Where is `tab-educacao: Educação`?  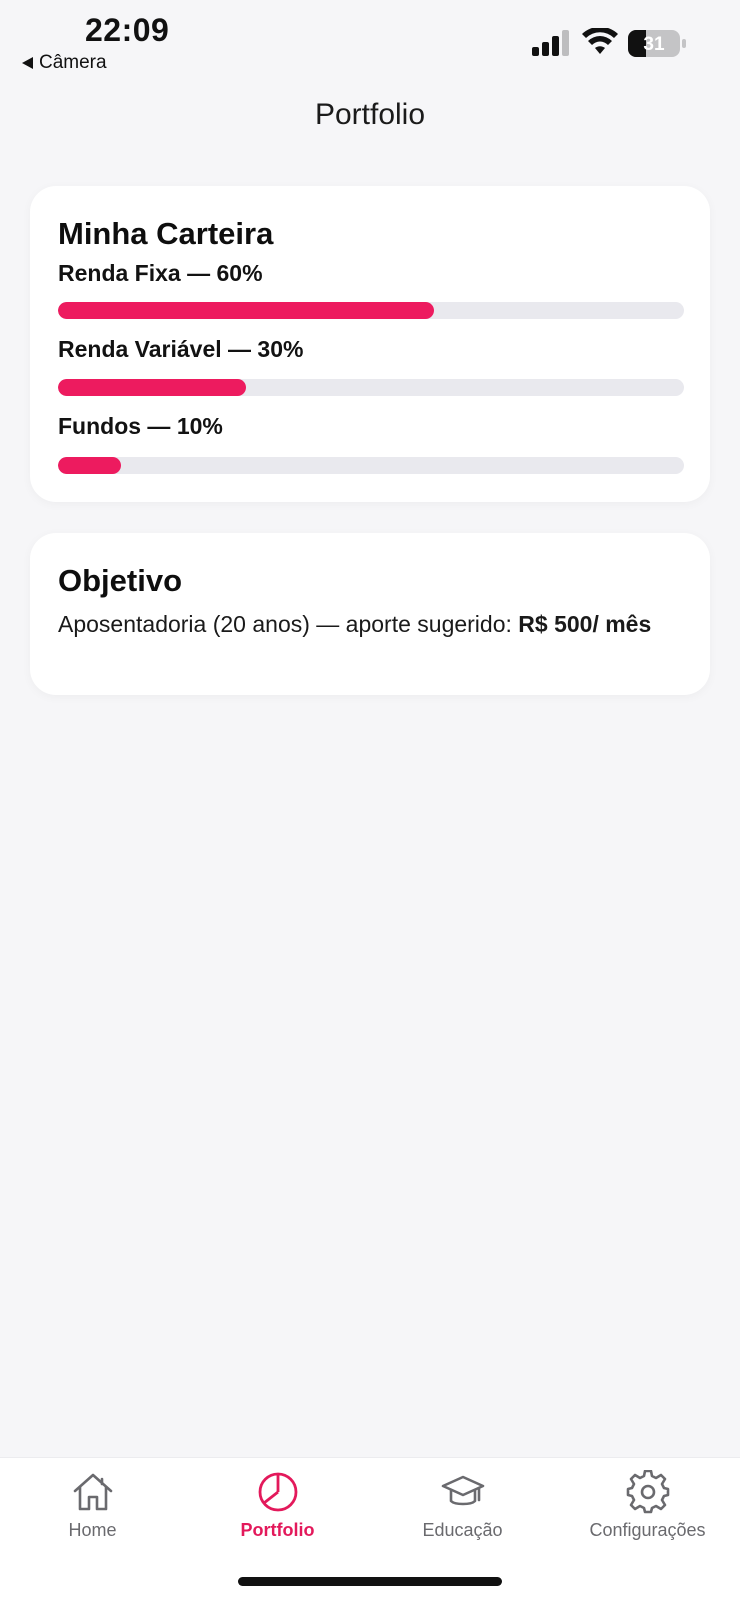 tab-educacao: Educação is located at coordinates (462, 1515).